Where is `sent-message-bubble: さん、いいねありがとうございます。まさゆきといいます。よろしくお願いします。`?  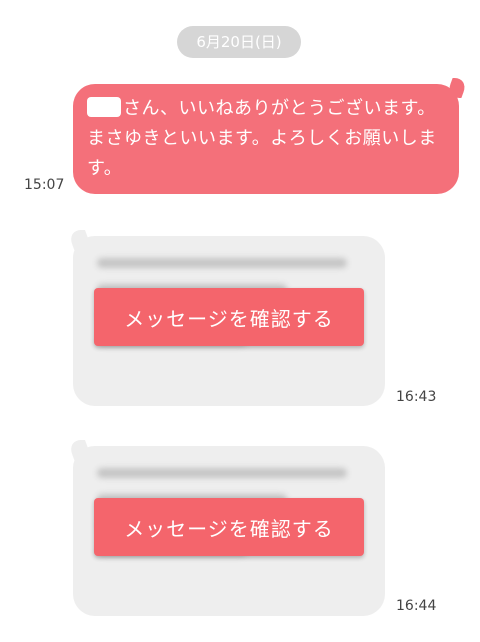 sent-message-bubble: さん、いいねありがとうございます。まさゆきといいます。よろしくお願いします。 is located at coordinates (266, 139).